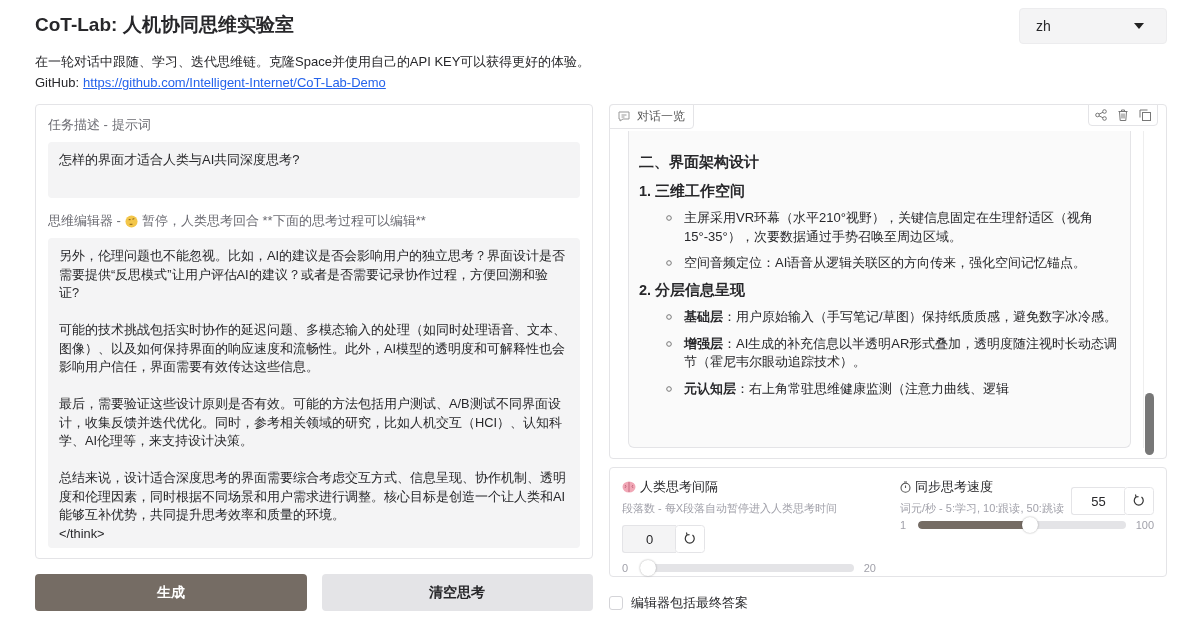  I want to click on checkbox, so click(616, 603).